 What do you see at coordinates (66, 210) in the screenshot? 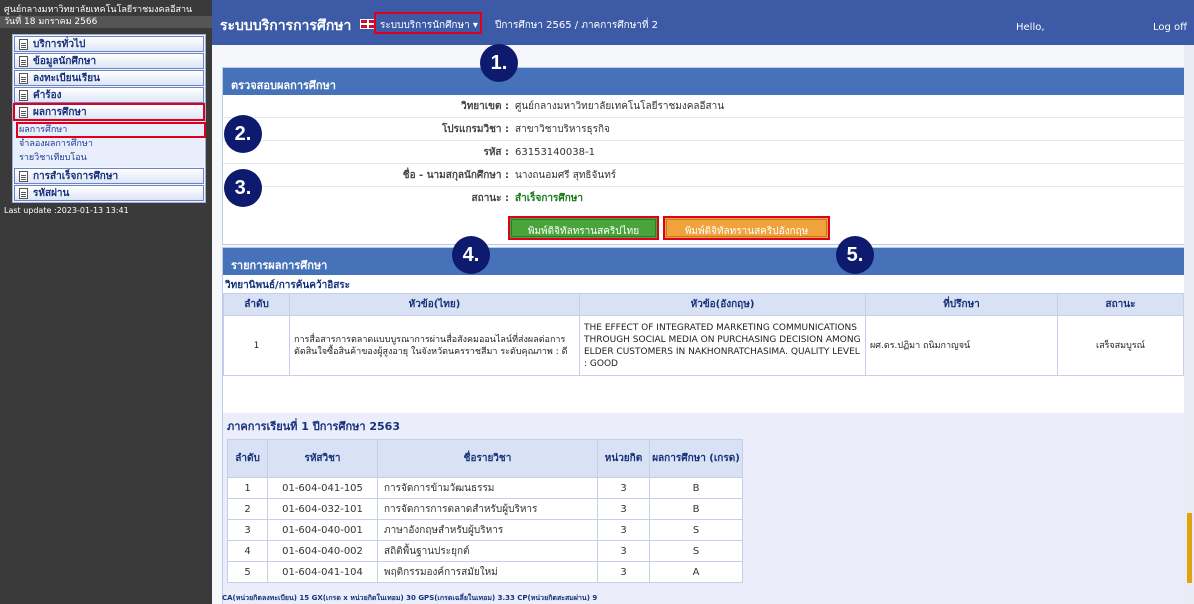
I see `last-update: Last update :2023-01-13 13:41` at bounding box center [66, 210].